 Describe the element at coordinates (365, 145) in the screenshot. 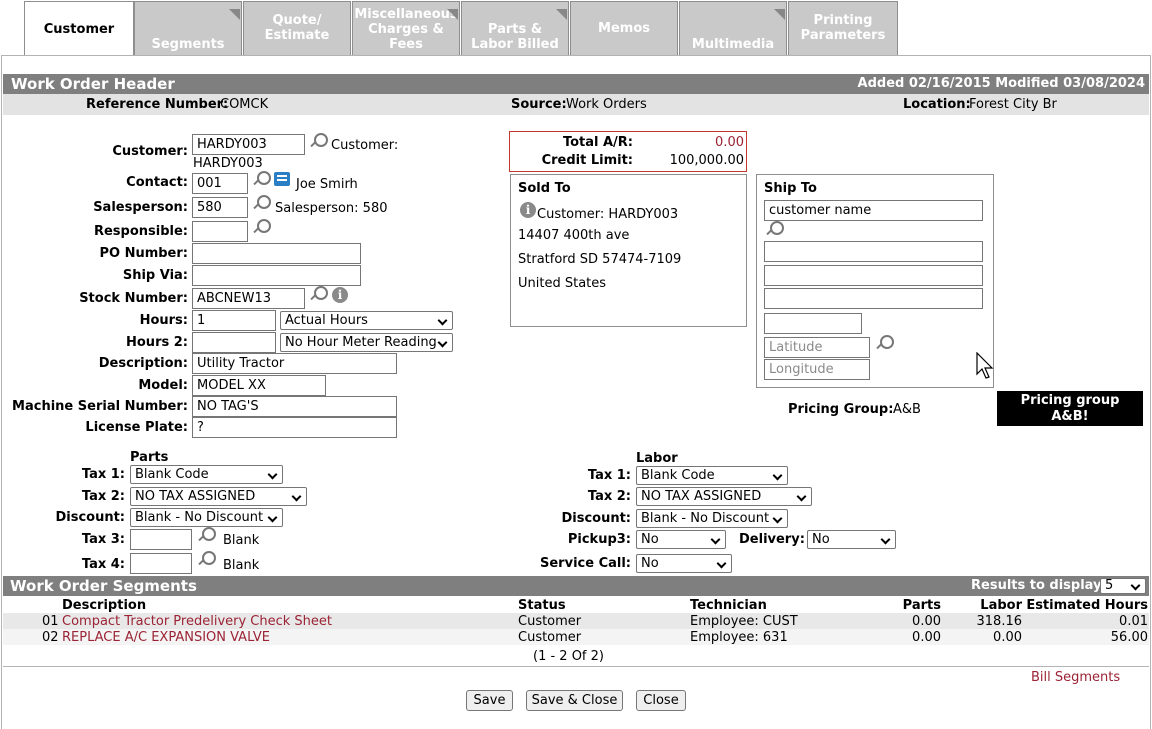

I see `customer-name-label: Customer:` at that location.